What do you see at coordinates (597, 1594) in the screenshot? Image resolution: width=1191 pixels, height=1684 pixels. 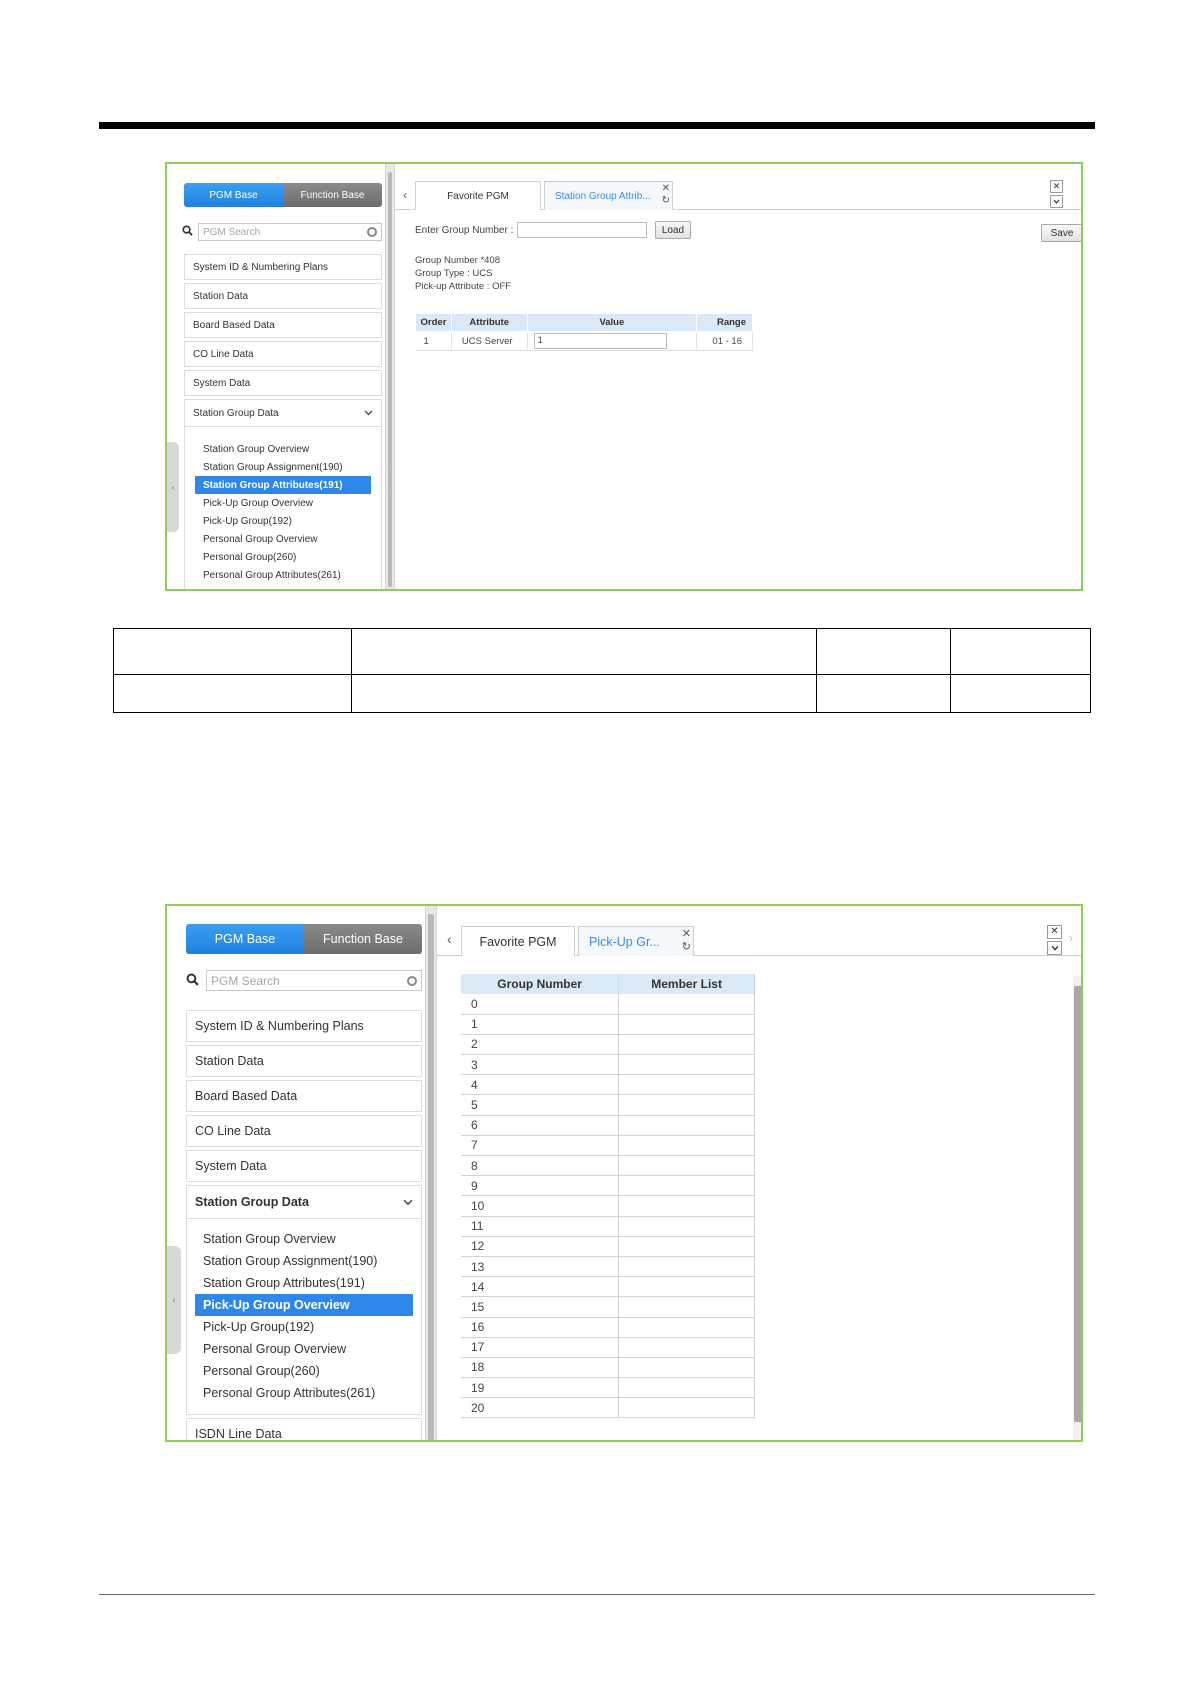 I see `bottom-rule` at bounding box center [597, 1594].